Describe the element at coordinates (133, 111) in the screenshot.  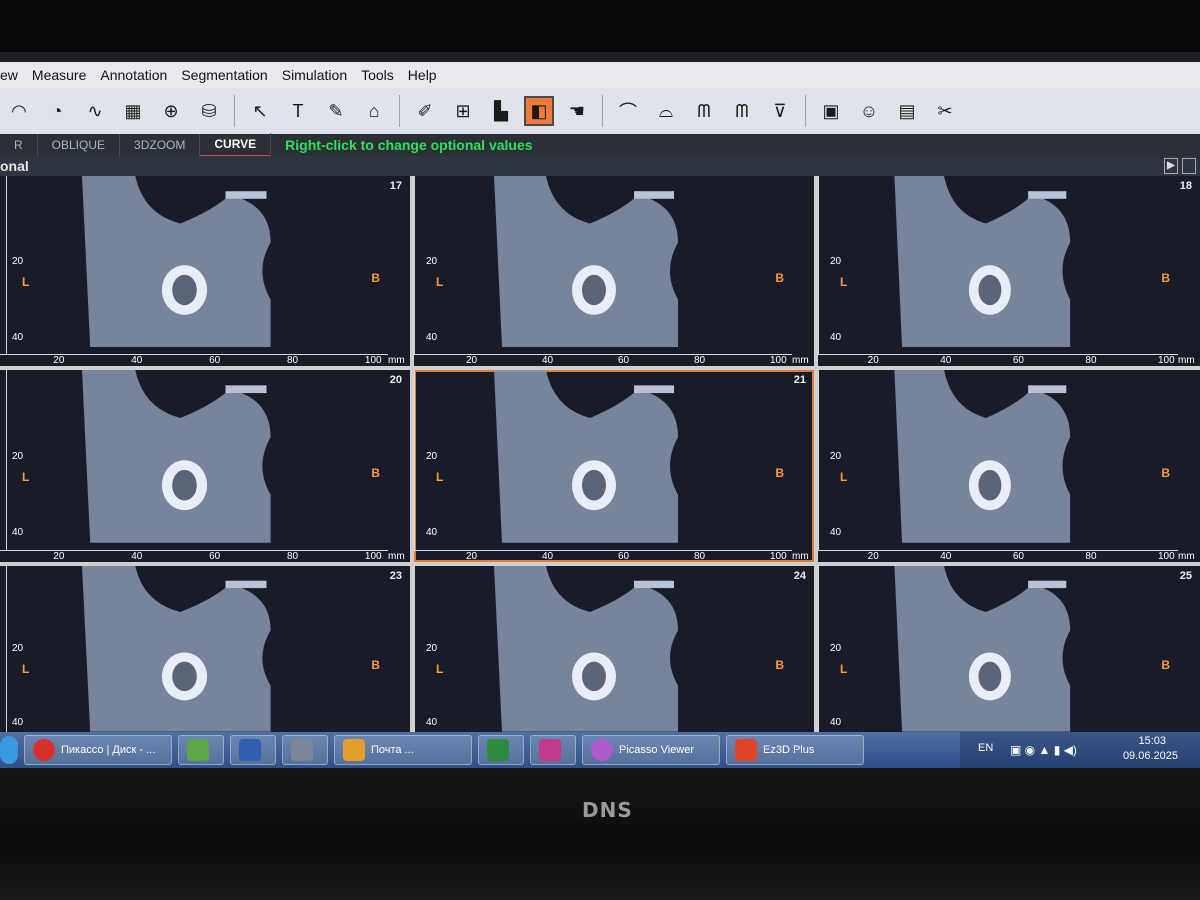
I see `grid-select-icon: ▦` at that location.